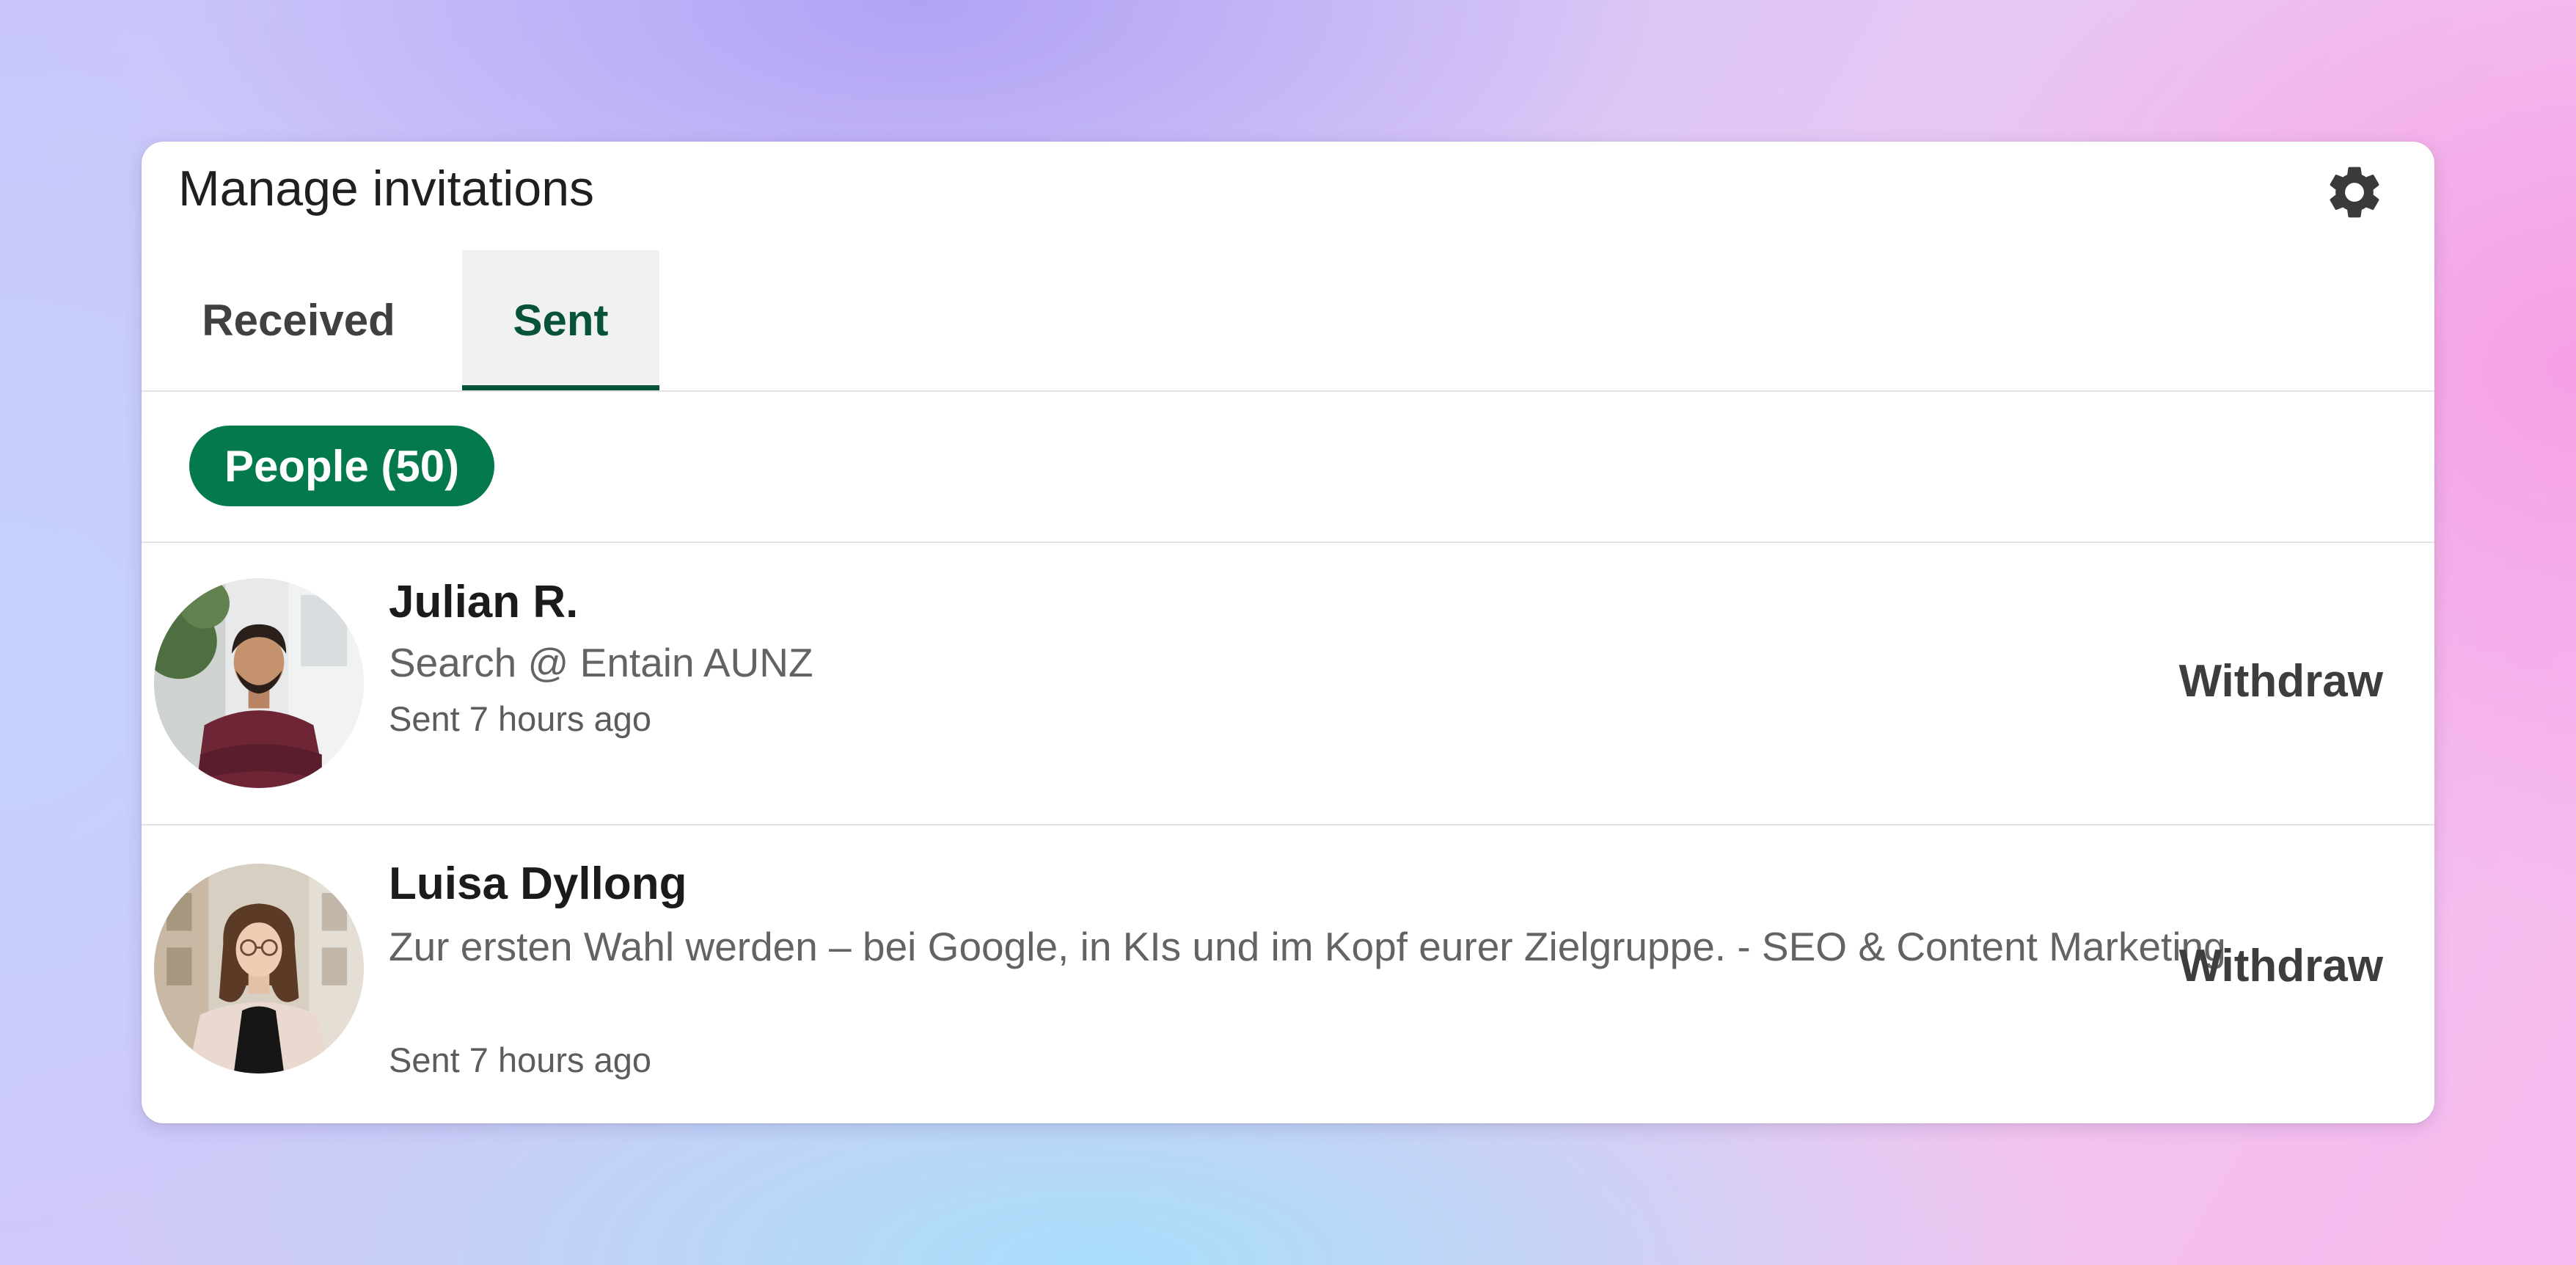  Describe the element at coordinates (538, 884) in the screenshot. I see `invitee-name: Luisa Dyllong` at that location.